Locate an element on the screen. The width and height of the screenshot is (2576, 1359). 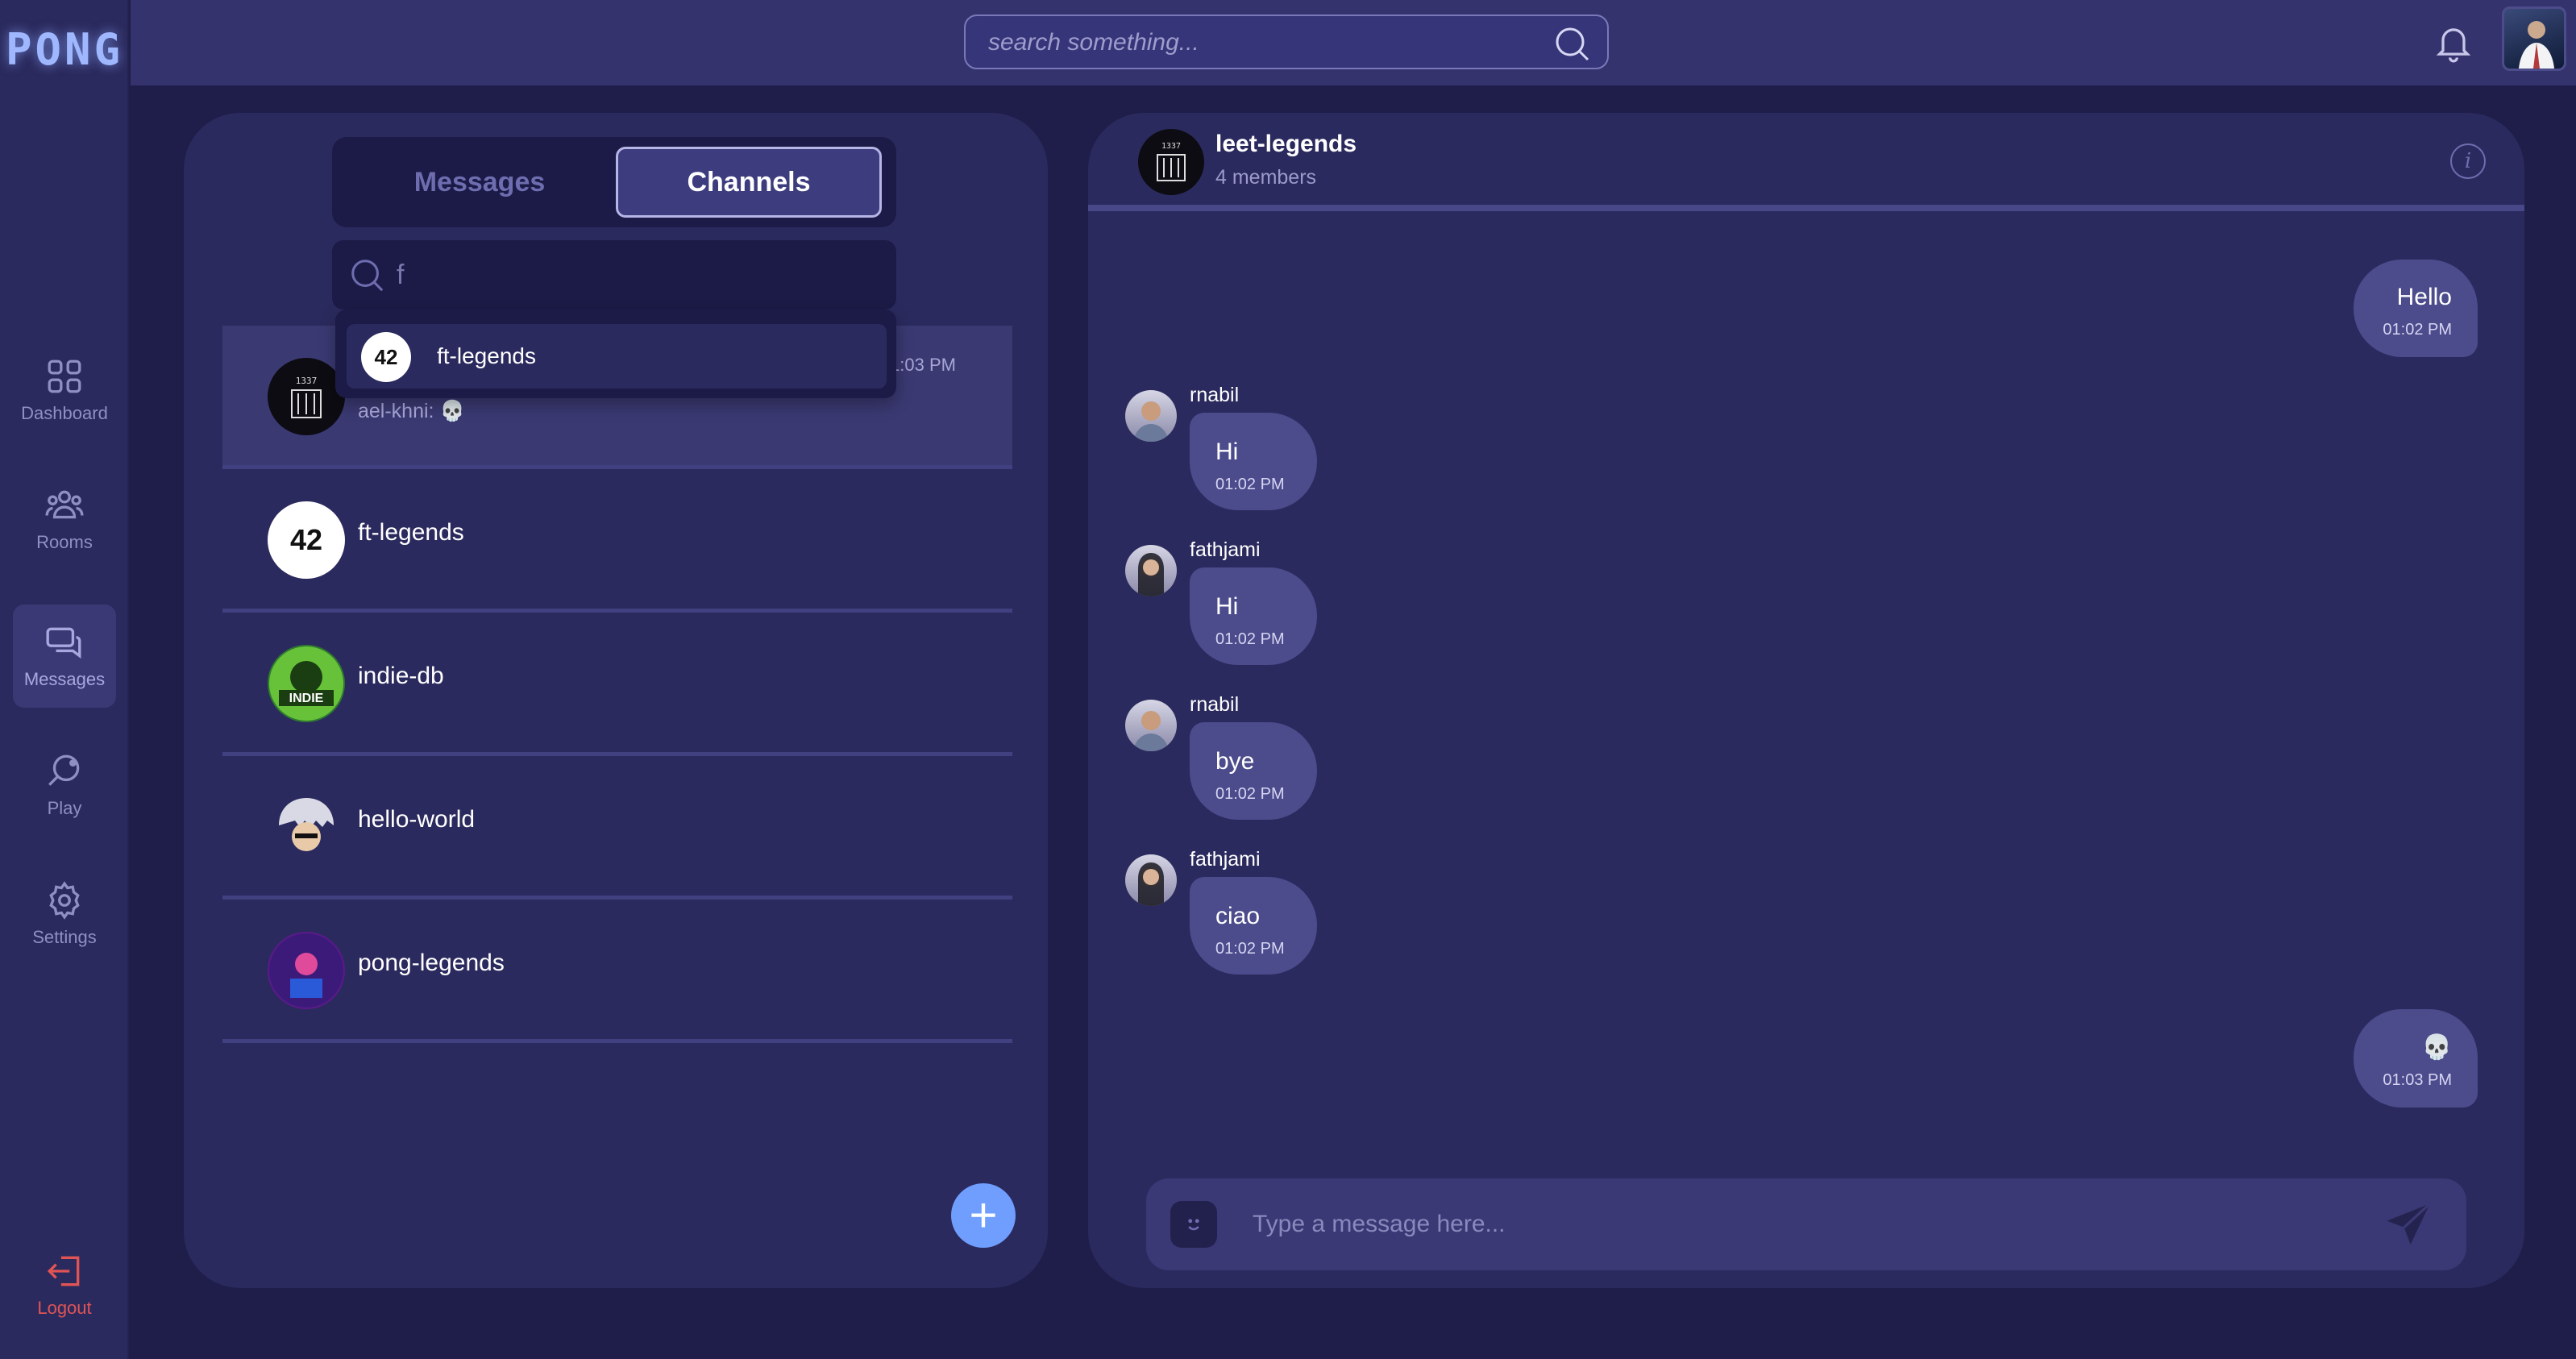
nav-item-dashboard: Dashboard is located at coordinates (64, 390).